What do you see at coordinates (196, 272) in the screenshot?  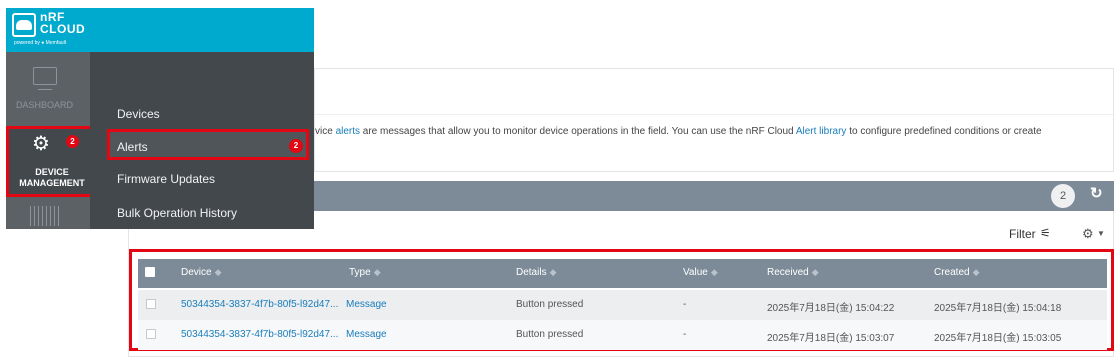 I see `column-label: Device` at bounding box center [196, 272].